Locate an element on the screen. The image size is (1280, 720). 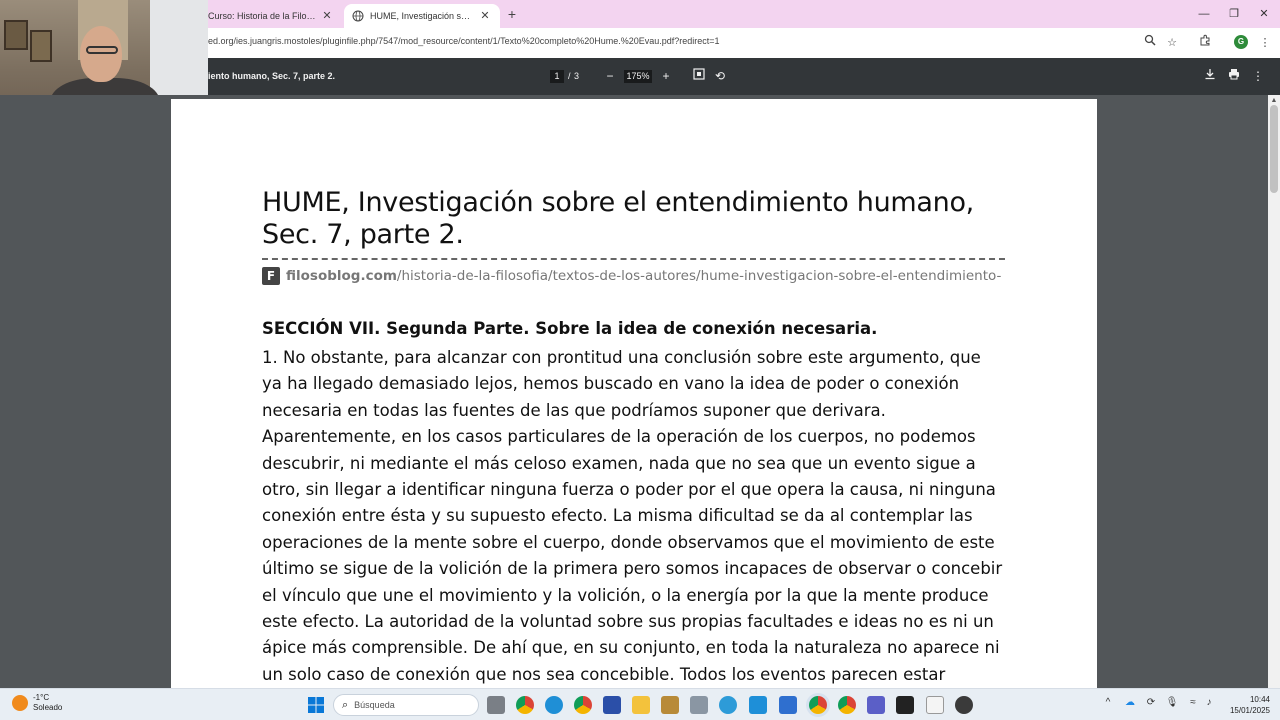
weather-temp: -1°C is located at coordinates (41, 697).